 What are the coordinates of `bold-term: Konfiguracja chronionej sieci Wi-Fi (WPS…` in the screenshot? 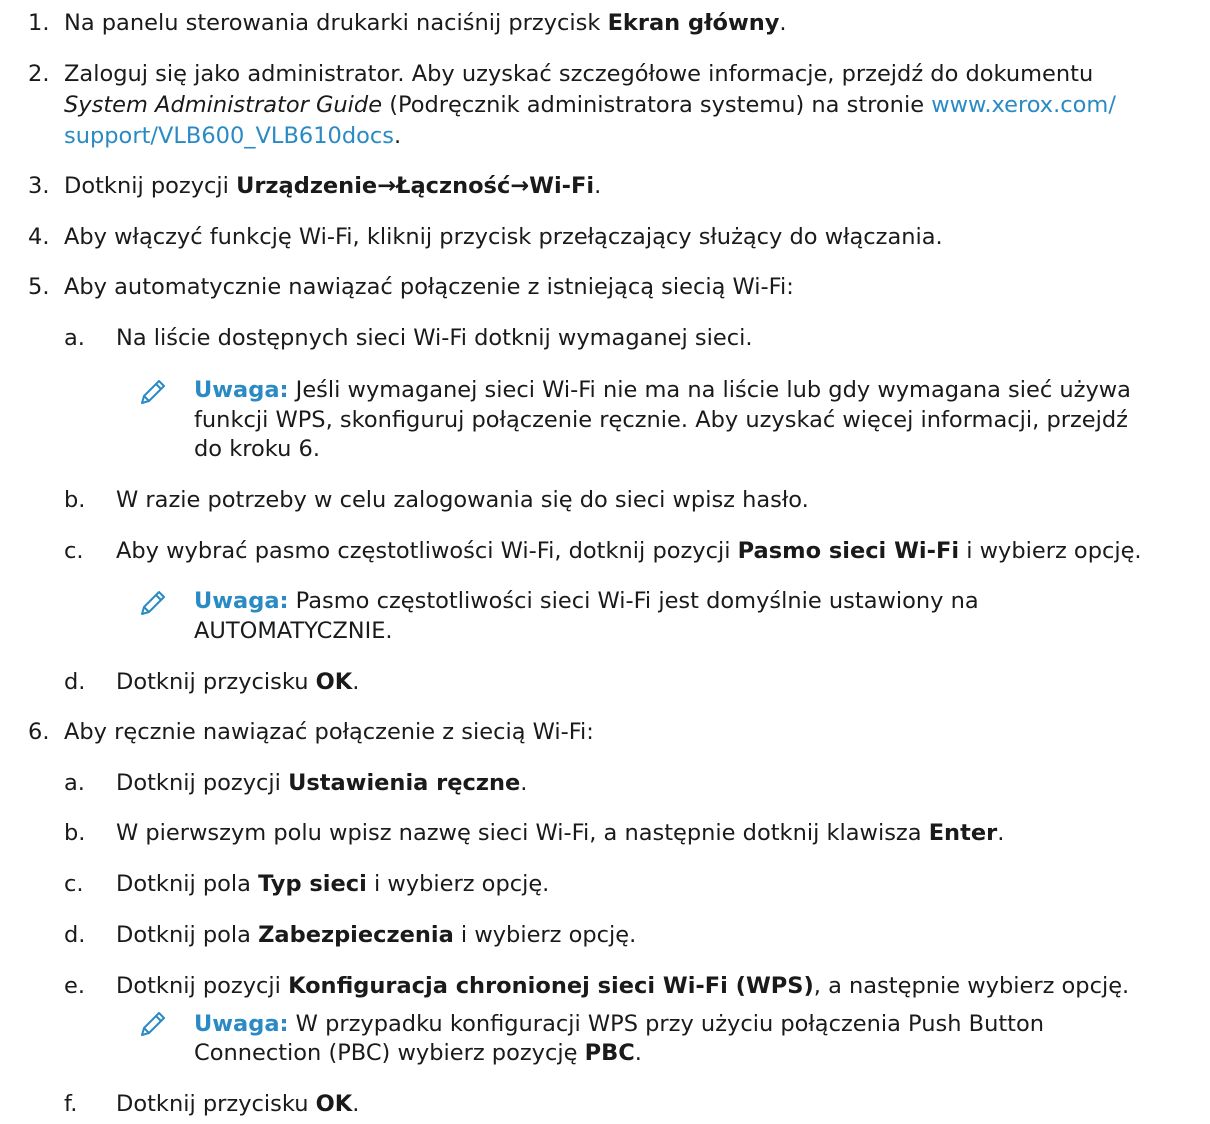 It's located at (551, 985).